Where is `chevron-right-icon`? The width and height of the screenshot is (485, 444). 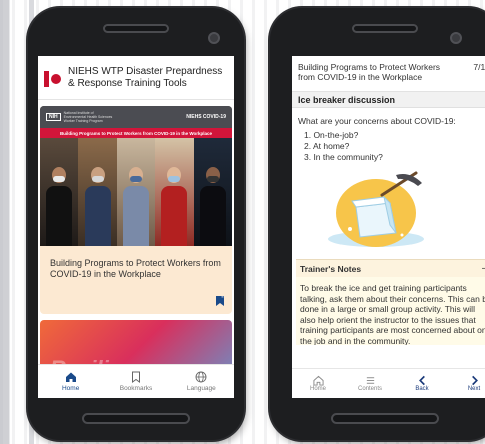
chevron-right-icon is located at coordinates (474, 380).